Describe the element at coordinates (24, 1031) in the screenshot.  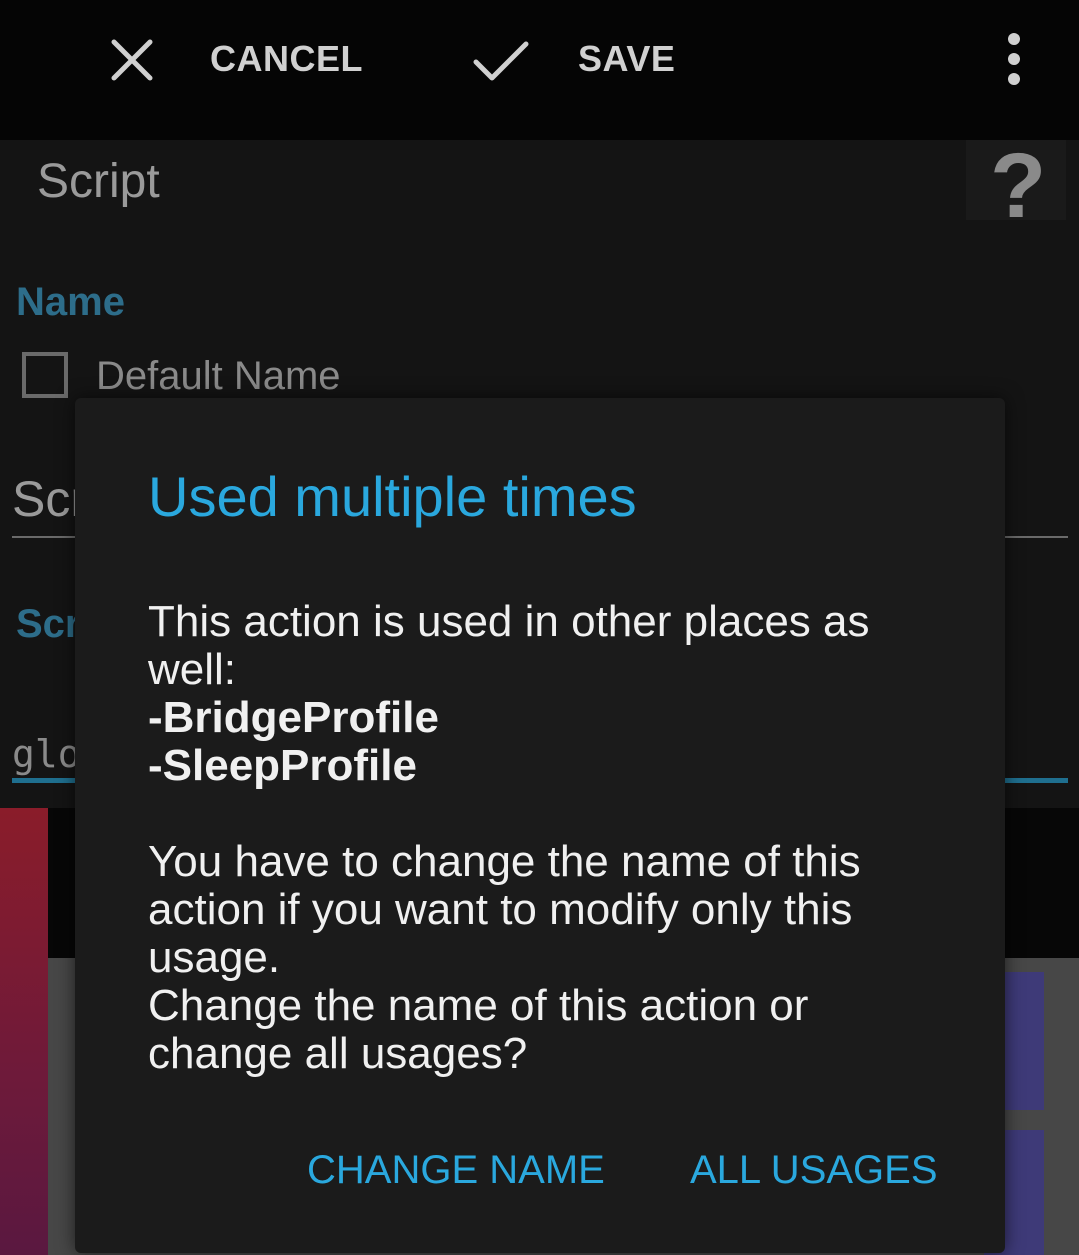
I see `background-strip` at that location.